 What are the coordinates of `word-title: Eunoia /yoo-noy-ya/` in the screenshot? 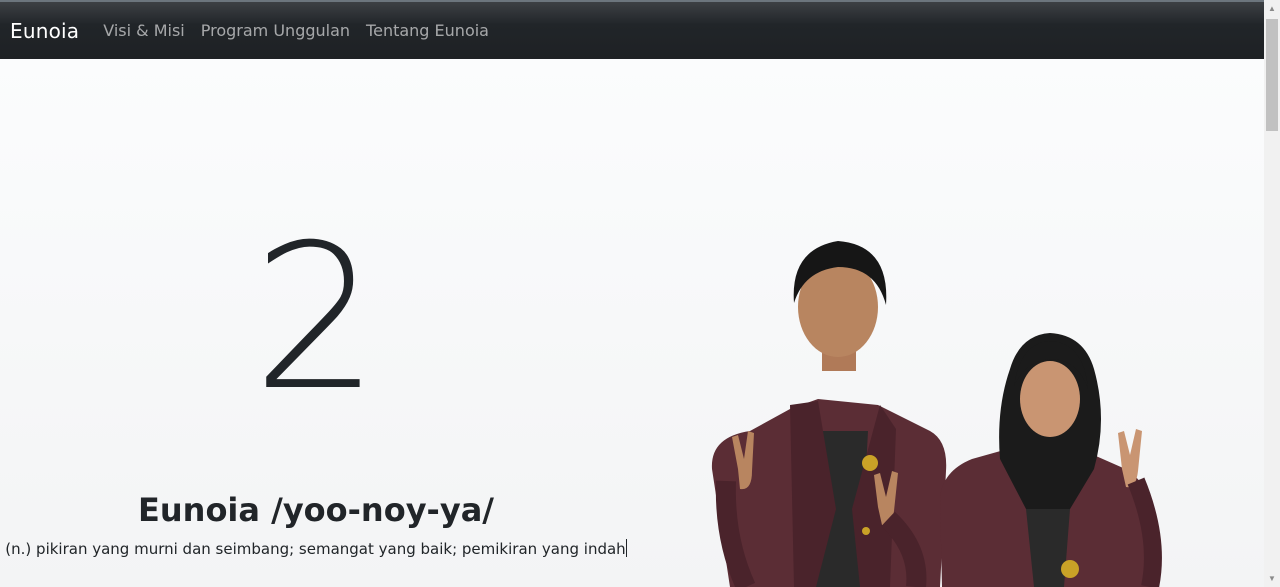 It's located at (316, 510).